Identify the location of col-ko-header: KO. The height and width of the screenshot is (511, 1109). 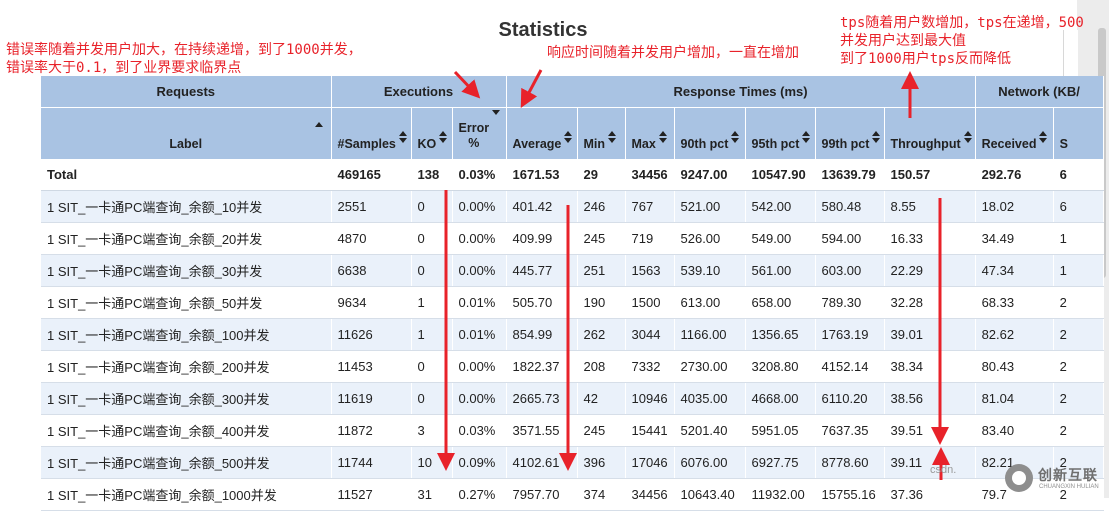
(432, 133).